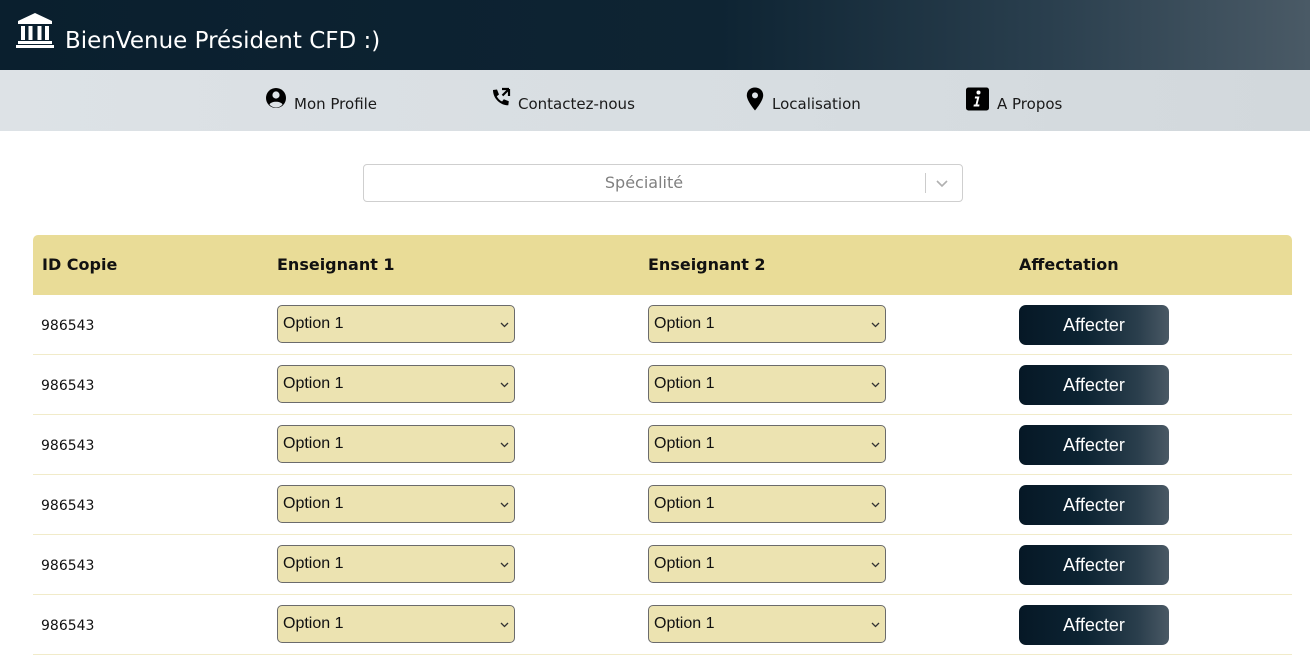  I want to click on nav-item-mon-profile: Mon Profile, so click(321, 100).